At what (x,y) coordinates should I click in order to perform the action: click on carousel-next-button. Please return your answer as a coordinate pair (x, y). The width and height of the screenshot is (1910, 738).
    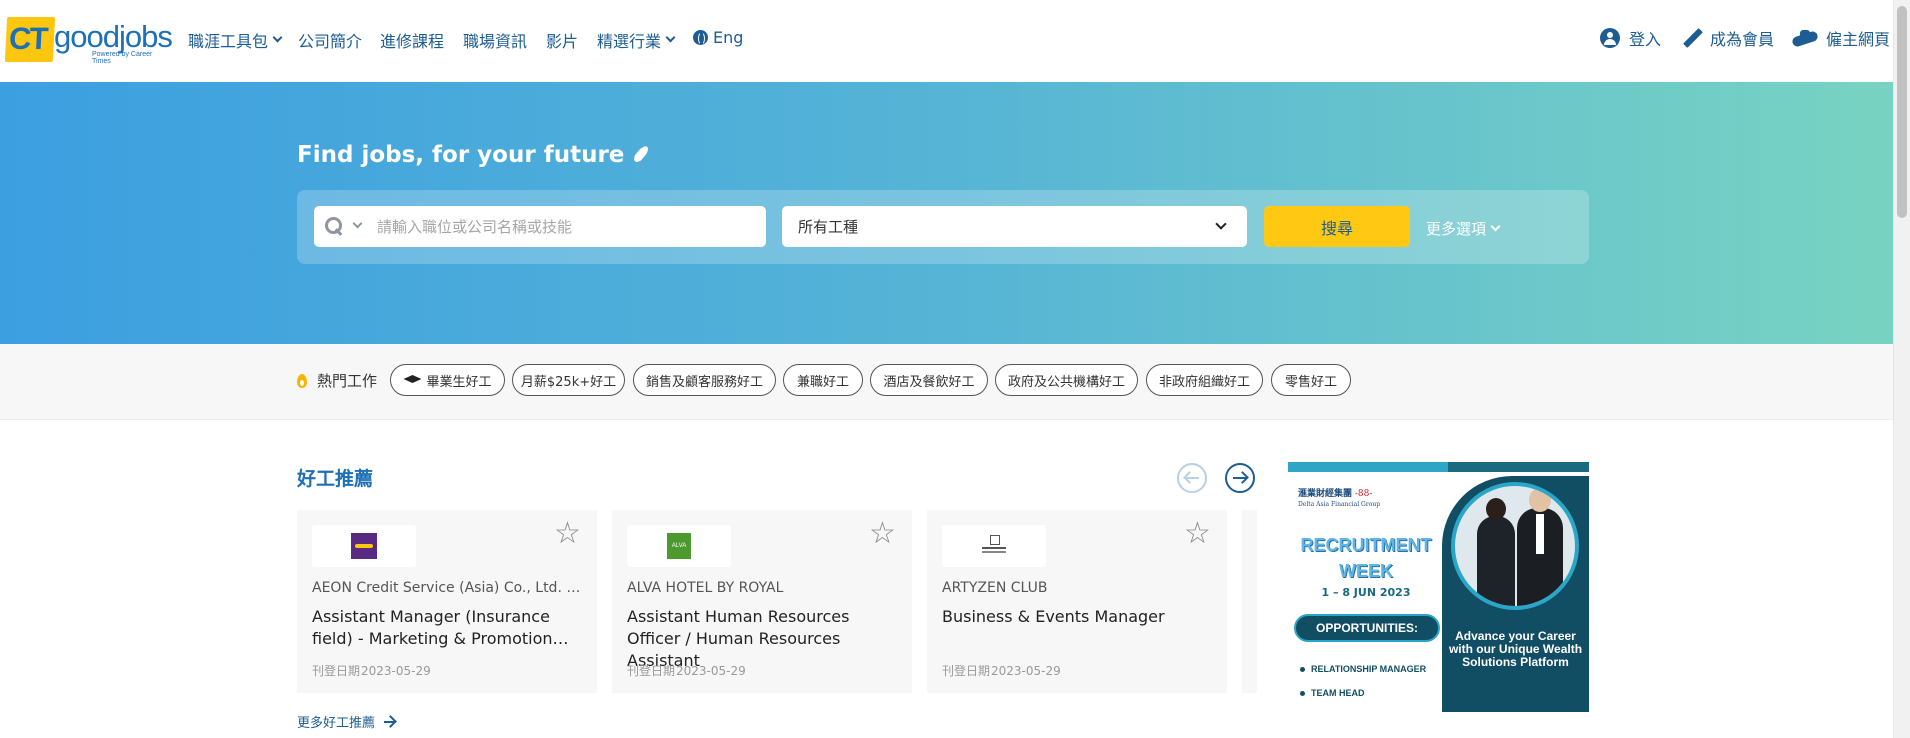
    Looking at the image, I should click on (1240, 478).